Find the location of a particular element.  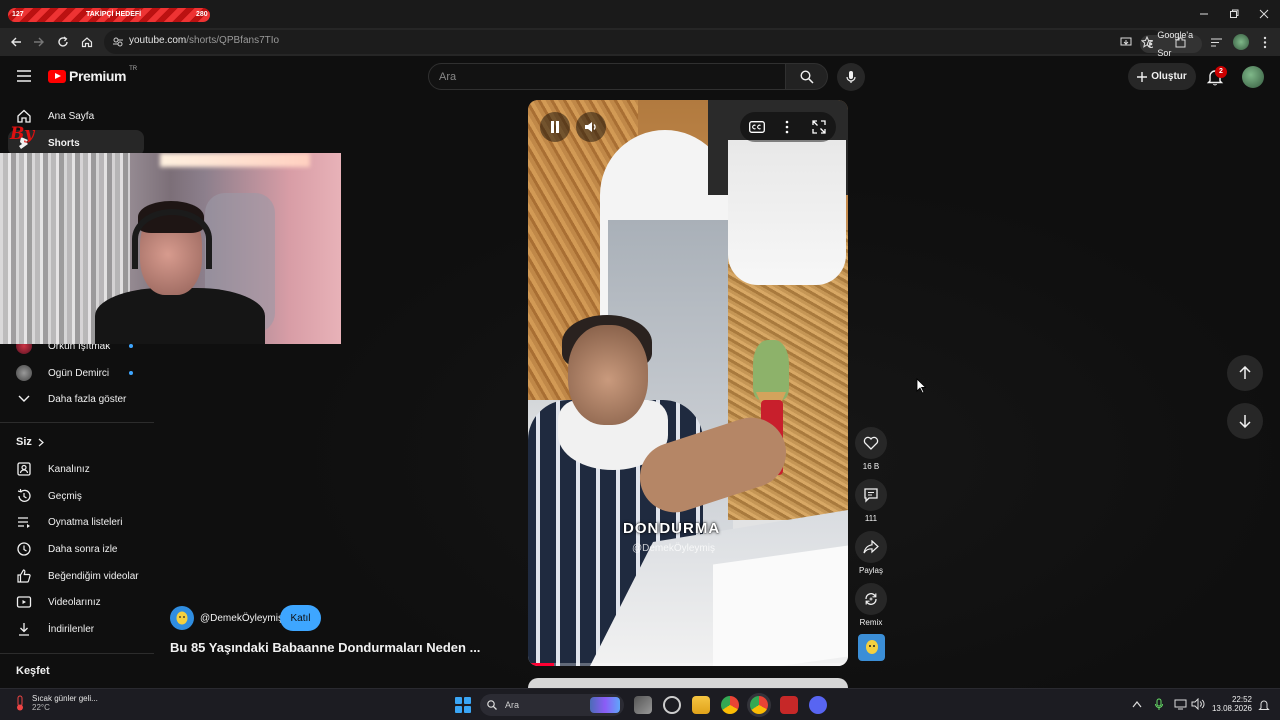

close-icon is located at coordinates (1264, 14).